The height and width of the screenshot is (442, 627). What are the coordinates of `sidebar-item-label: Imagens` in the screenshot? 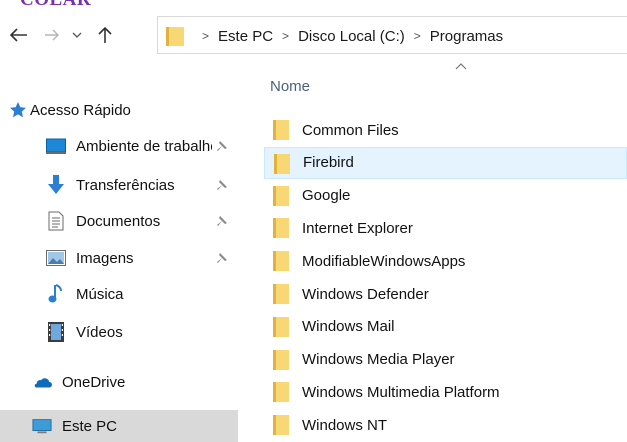 It's located at (105, 258).